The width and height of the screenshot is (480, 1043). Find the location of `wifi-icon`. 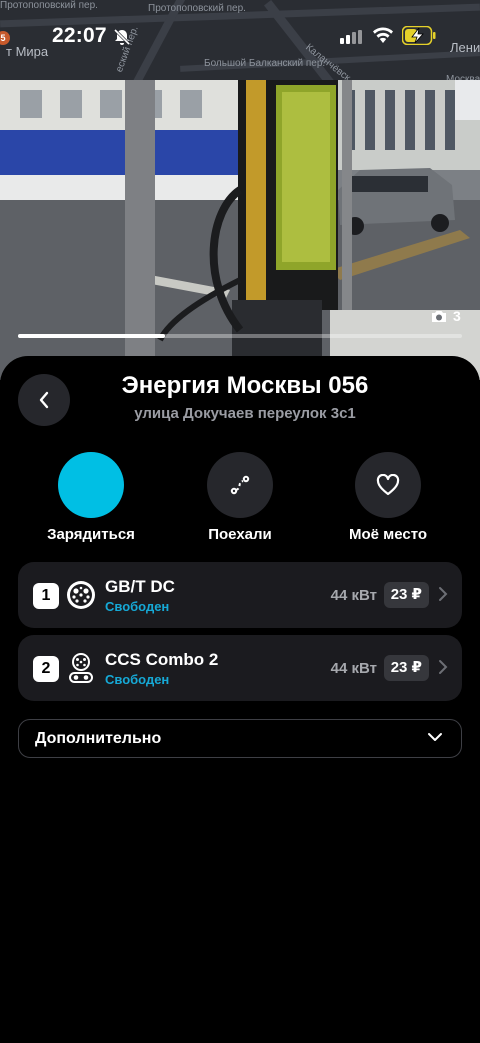

wifi-icon is located at coordinates (383, 35).